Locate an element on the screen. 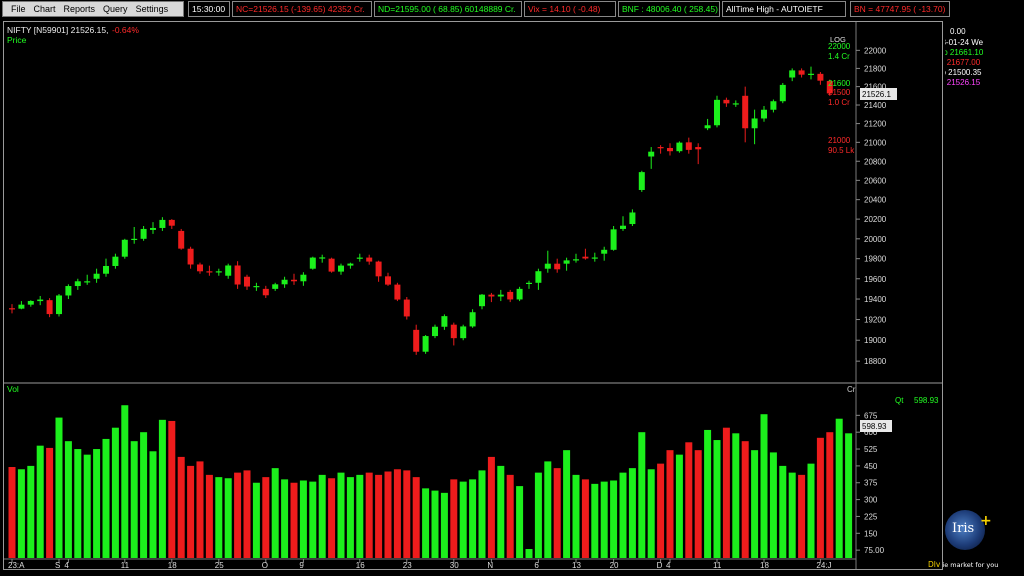 The width and height of the screenshot is (1024, 576). ticker-nc: NC=21526.15 (-139.65) 42352 Cr. is located at coordinates (302, 9).